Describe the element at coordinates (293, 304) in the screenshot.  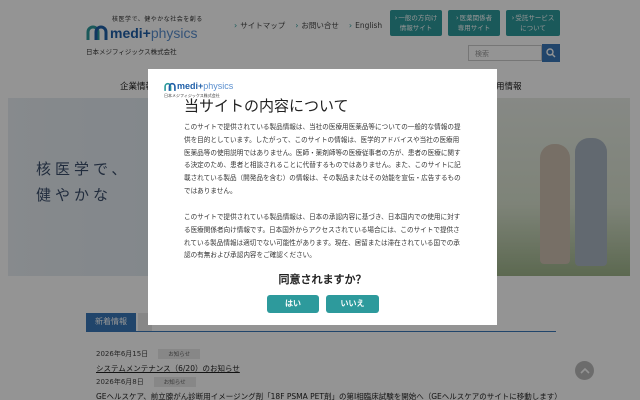
I see `agree-yes-button: はい` at that location.